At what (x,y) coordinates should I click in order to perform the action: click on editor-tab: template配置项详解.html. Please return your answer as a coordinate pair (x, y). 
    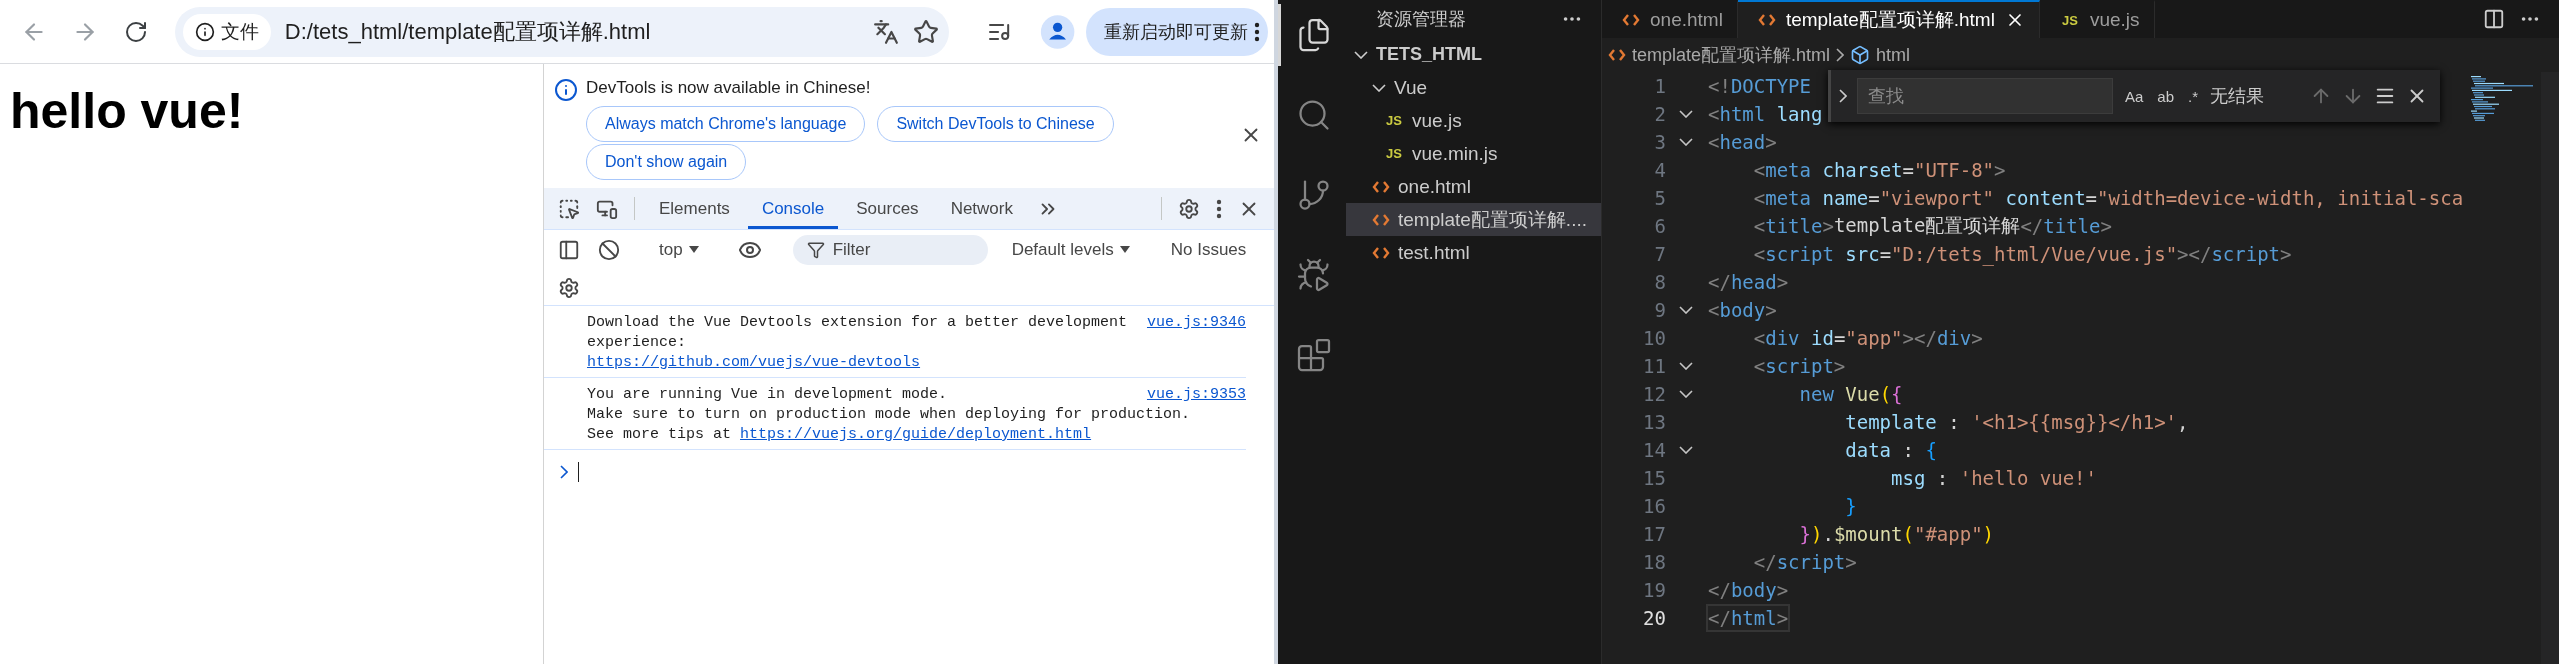
    Looking at the image, I should click on (1888, 19).